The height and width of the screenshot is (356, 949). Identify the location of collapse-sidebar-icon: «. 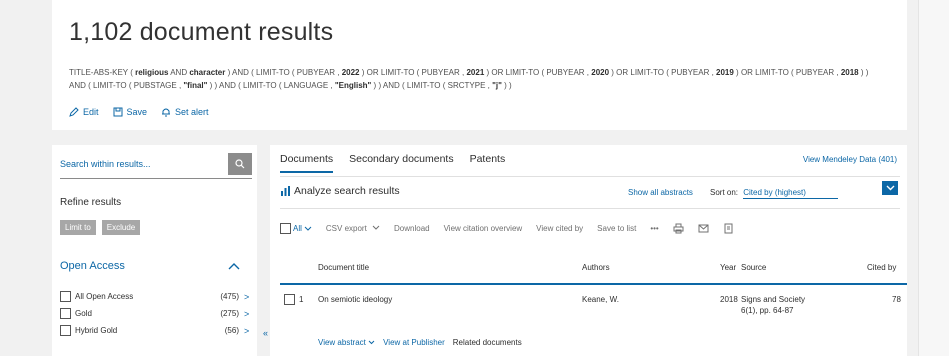
(265, 333).